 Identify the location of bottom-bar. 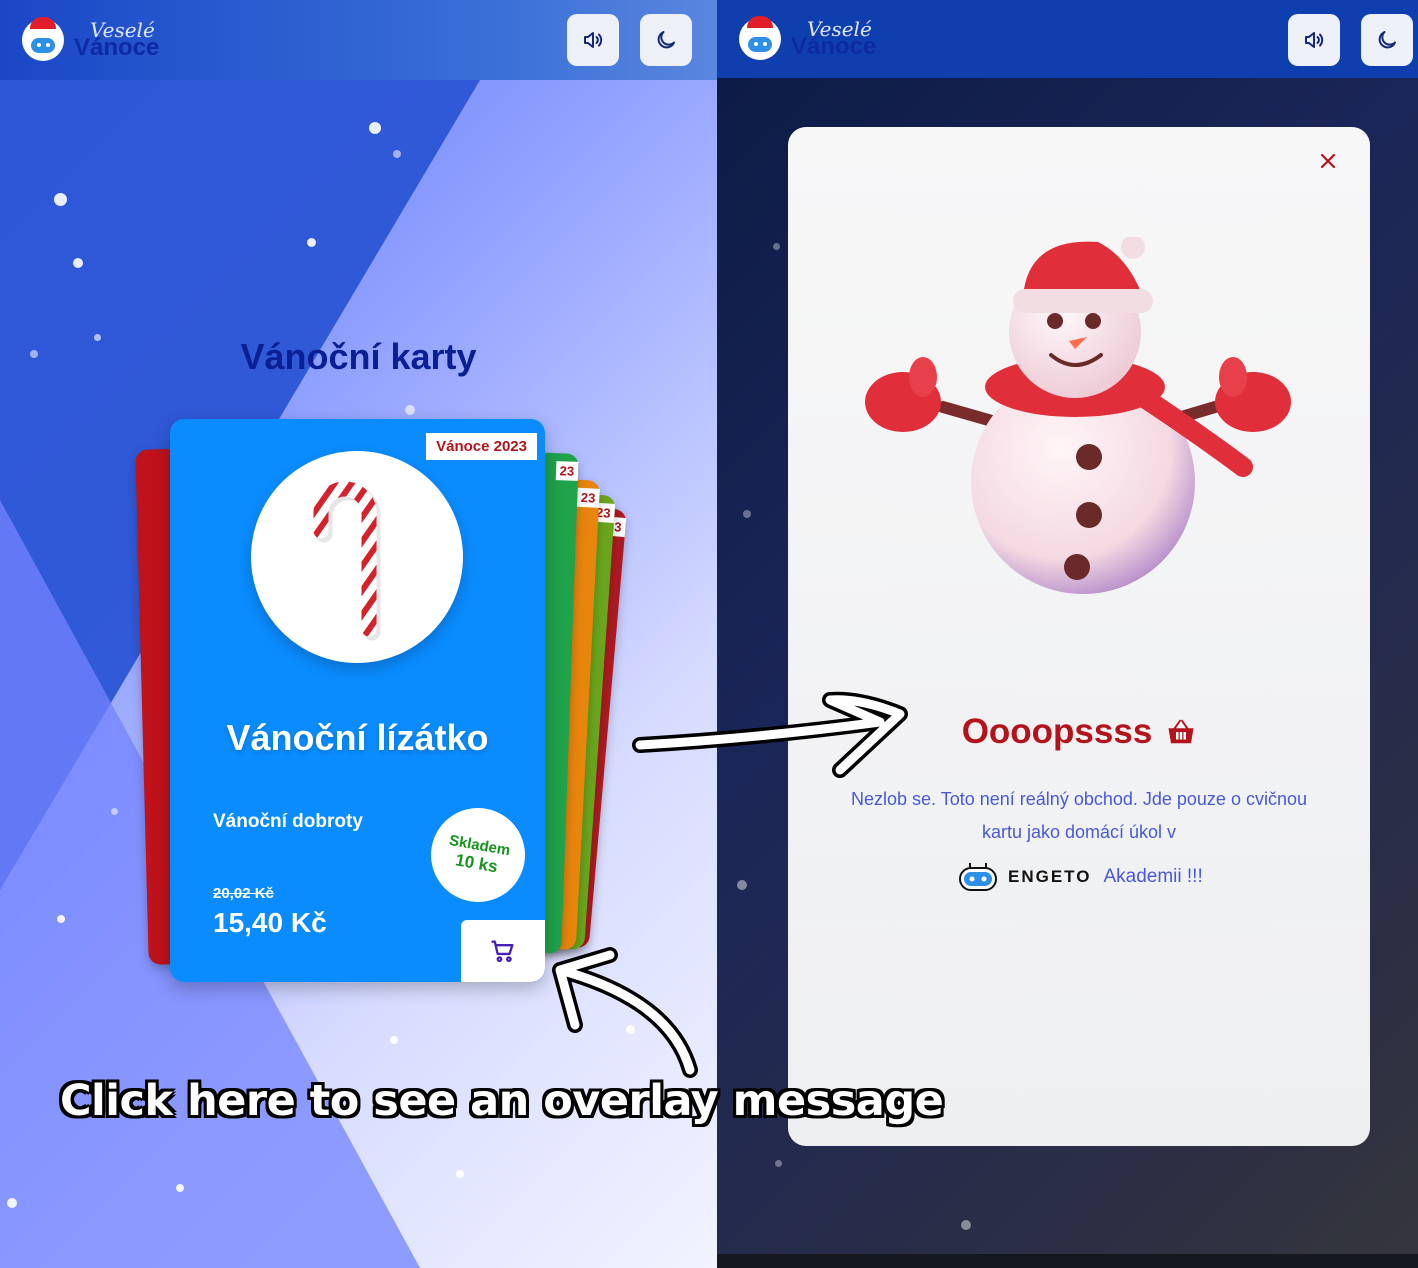
(1067, 1261).